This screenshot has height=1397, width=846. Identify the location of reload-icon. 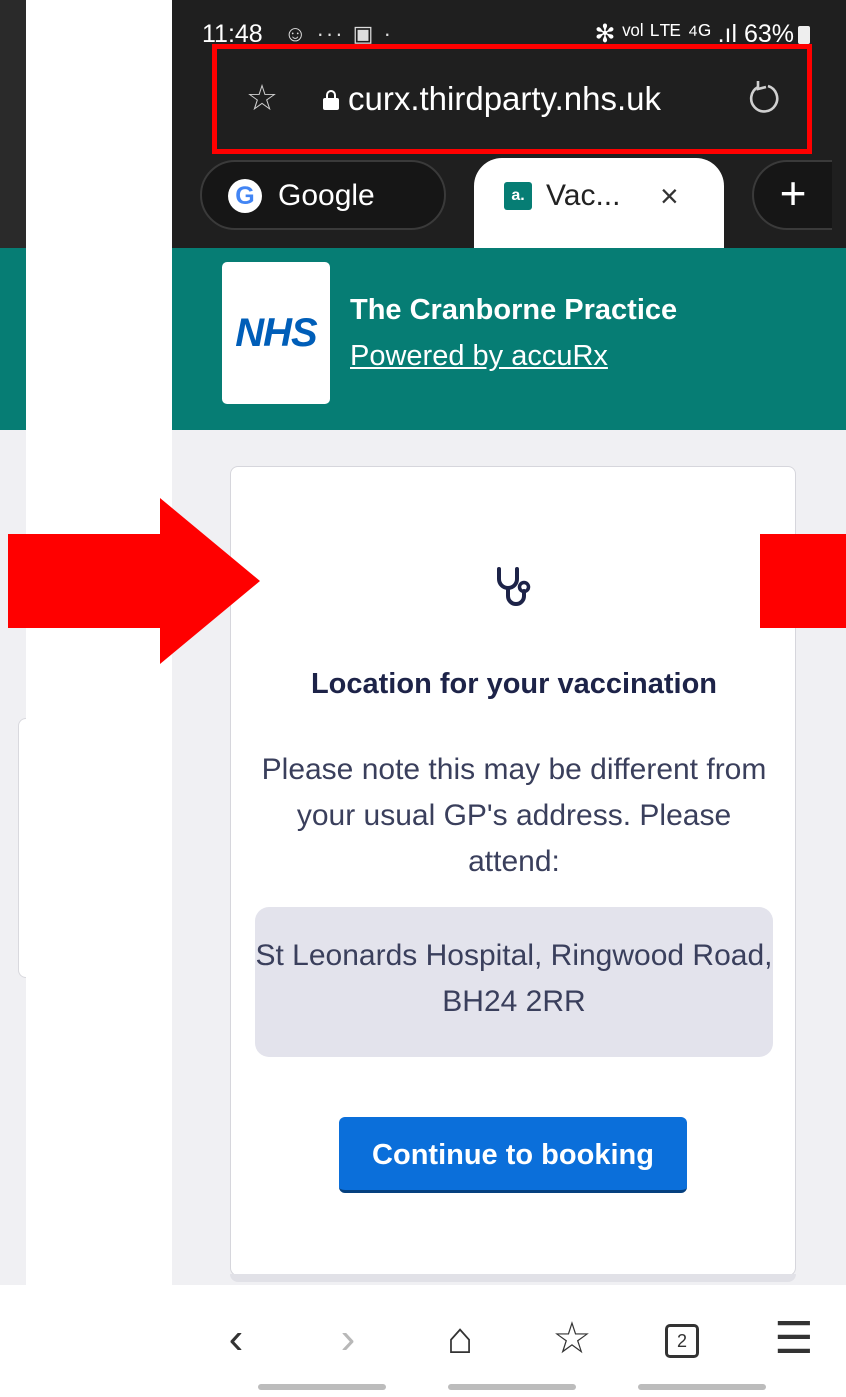
(764, 98).